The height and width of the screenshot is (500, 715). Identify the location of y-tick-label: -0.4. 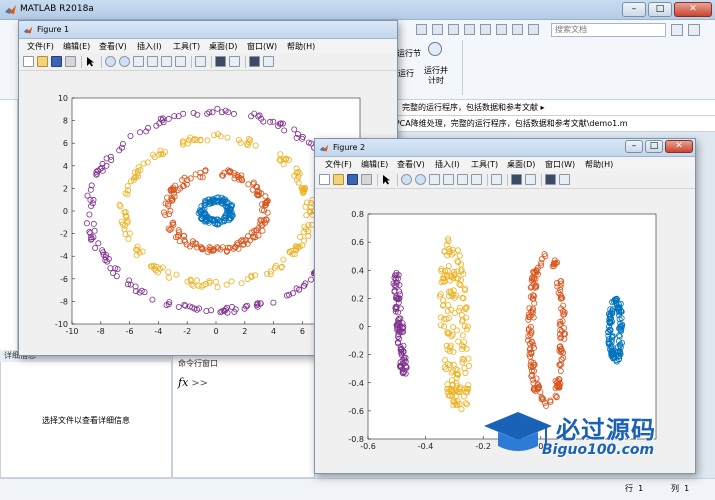
(356, 383).